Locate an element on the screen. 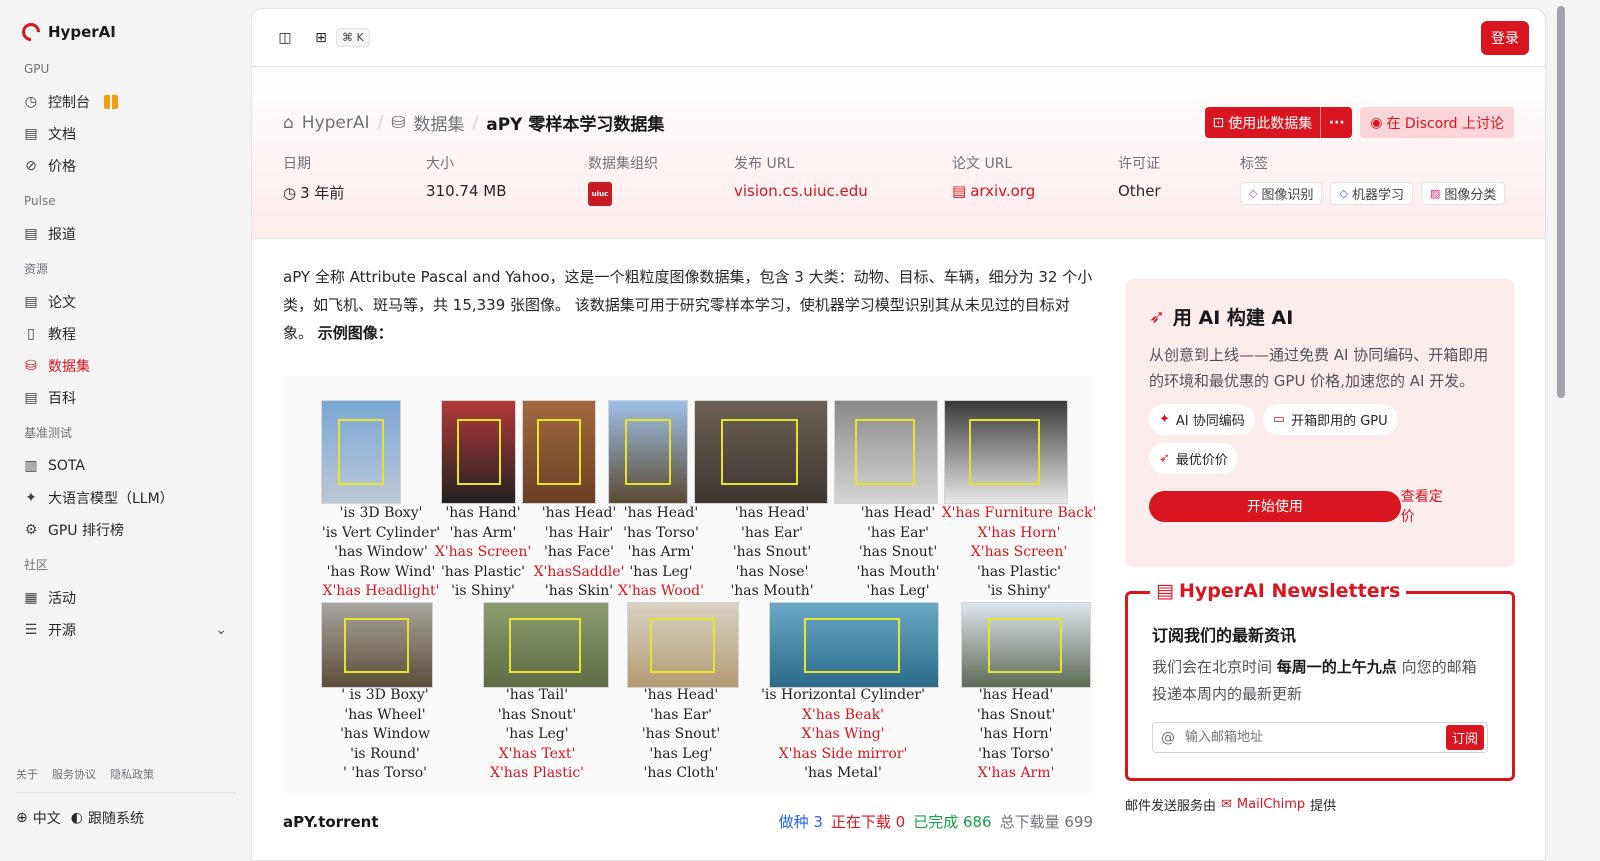  clock-icon: ◷ is located at coordinates (290, 192).